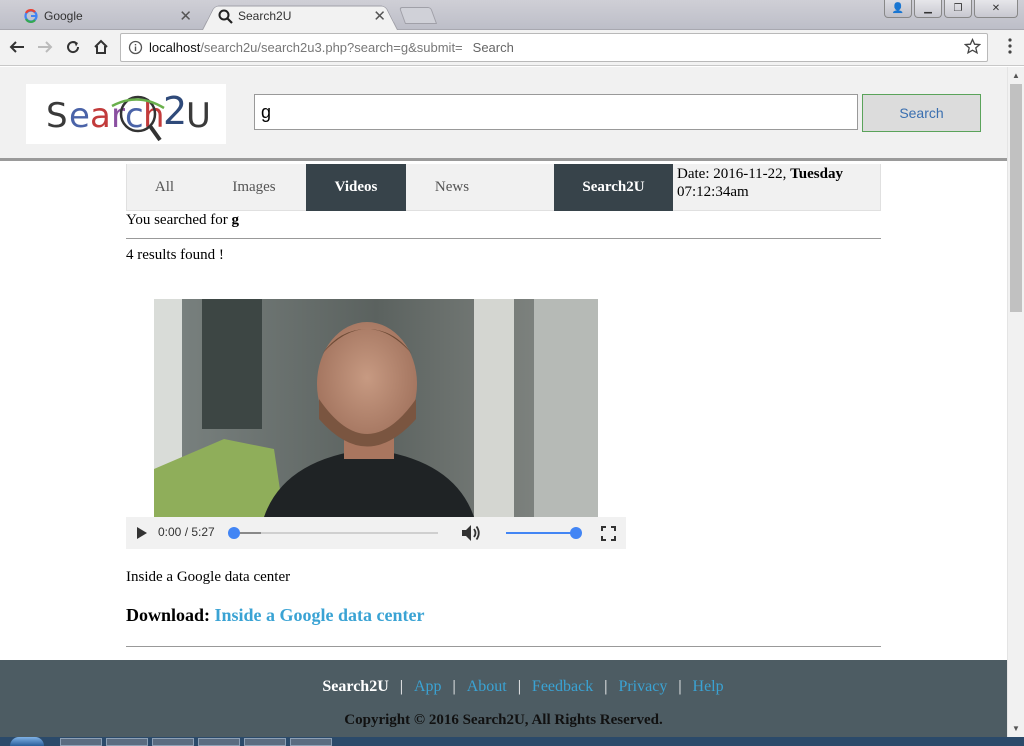  I want to click on play-icon, so click(142, 533).